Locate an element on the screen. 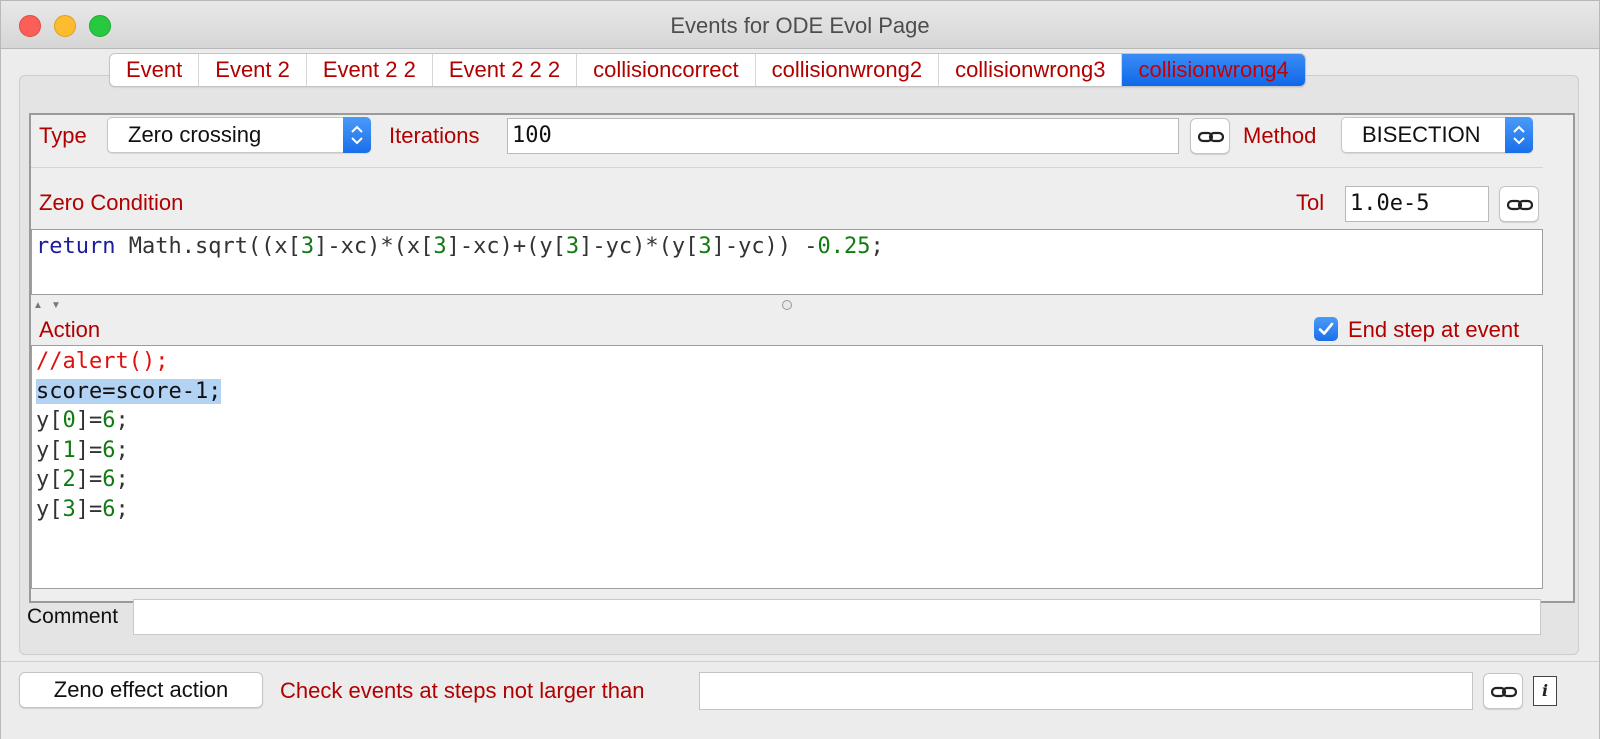 The height and width of the screenshot is (739, 1600). code-token: 1 is located at coordinates (69, 450).